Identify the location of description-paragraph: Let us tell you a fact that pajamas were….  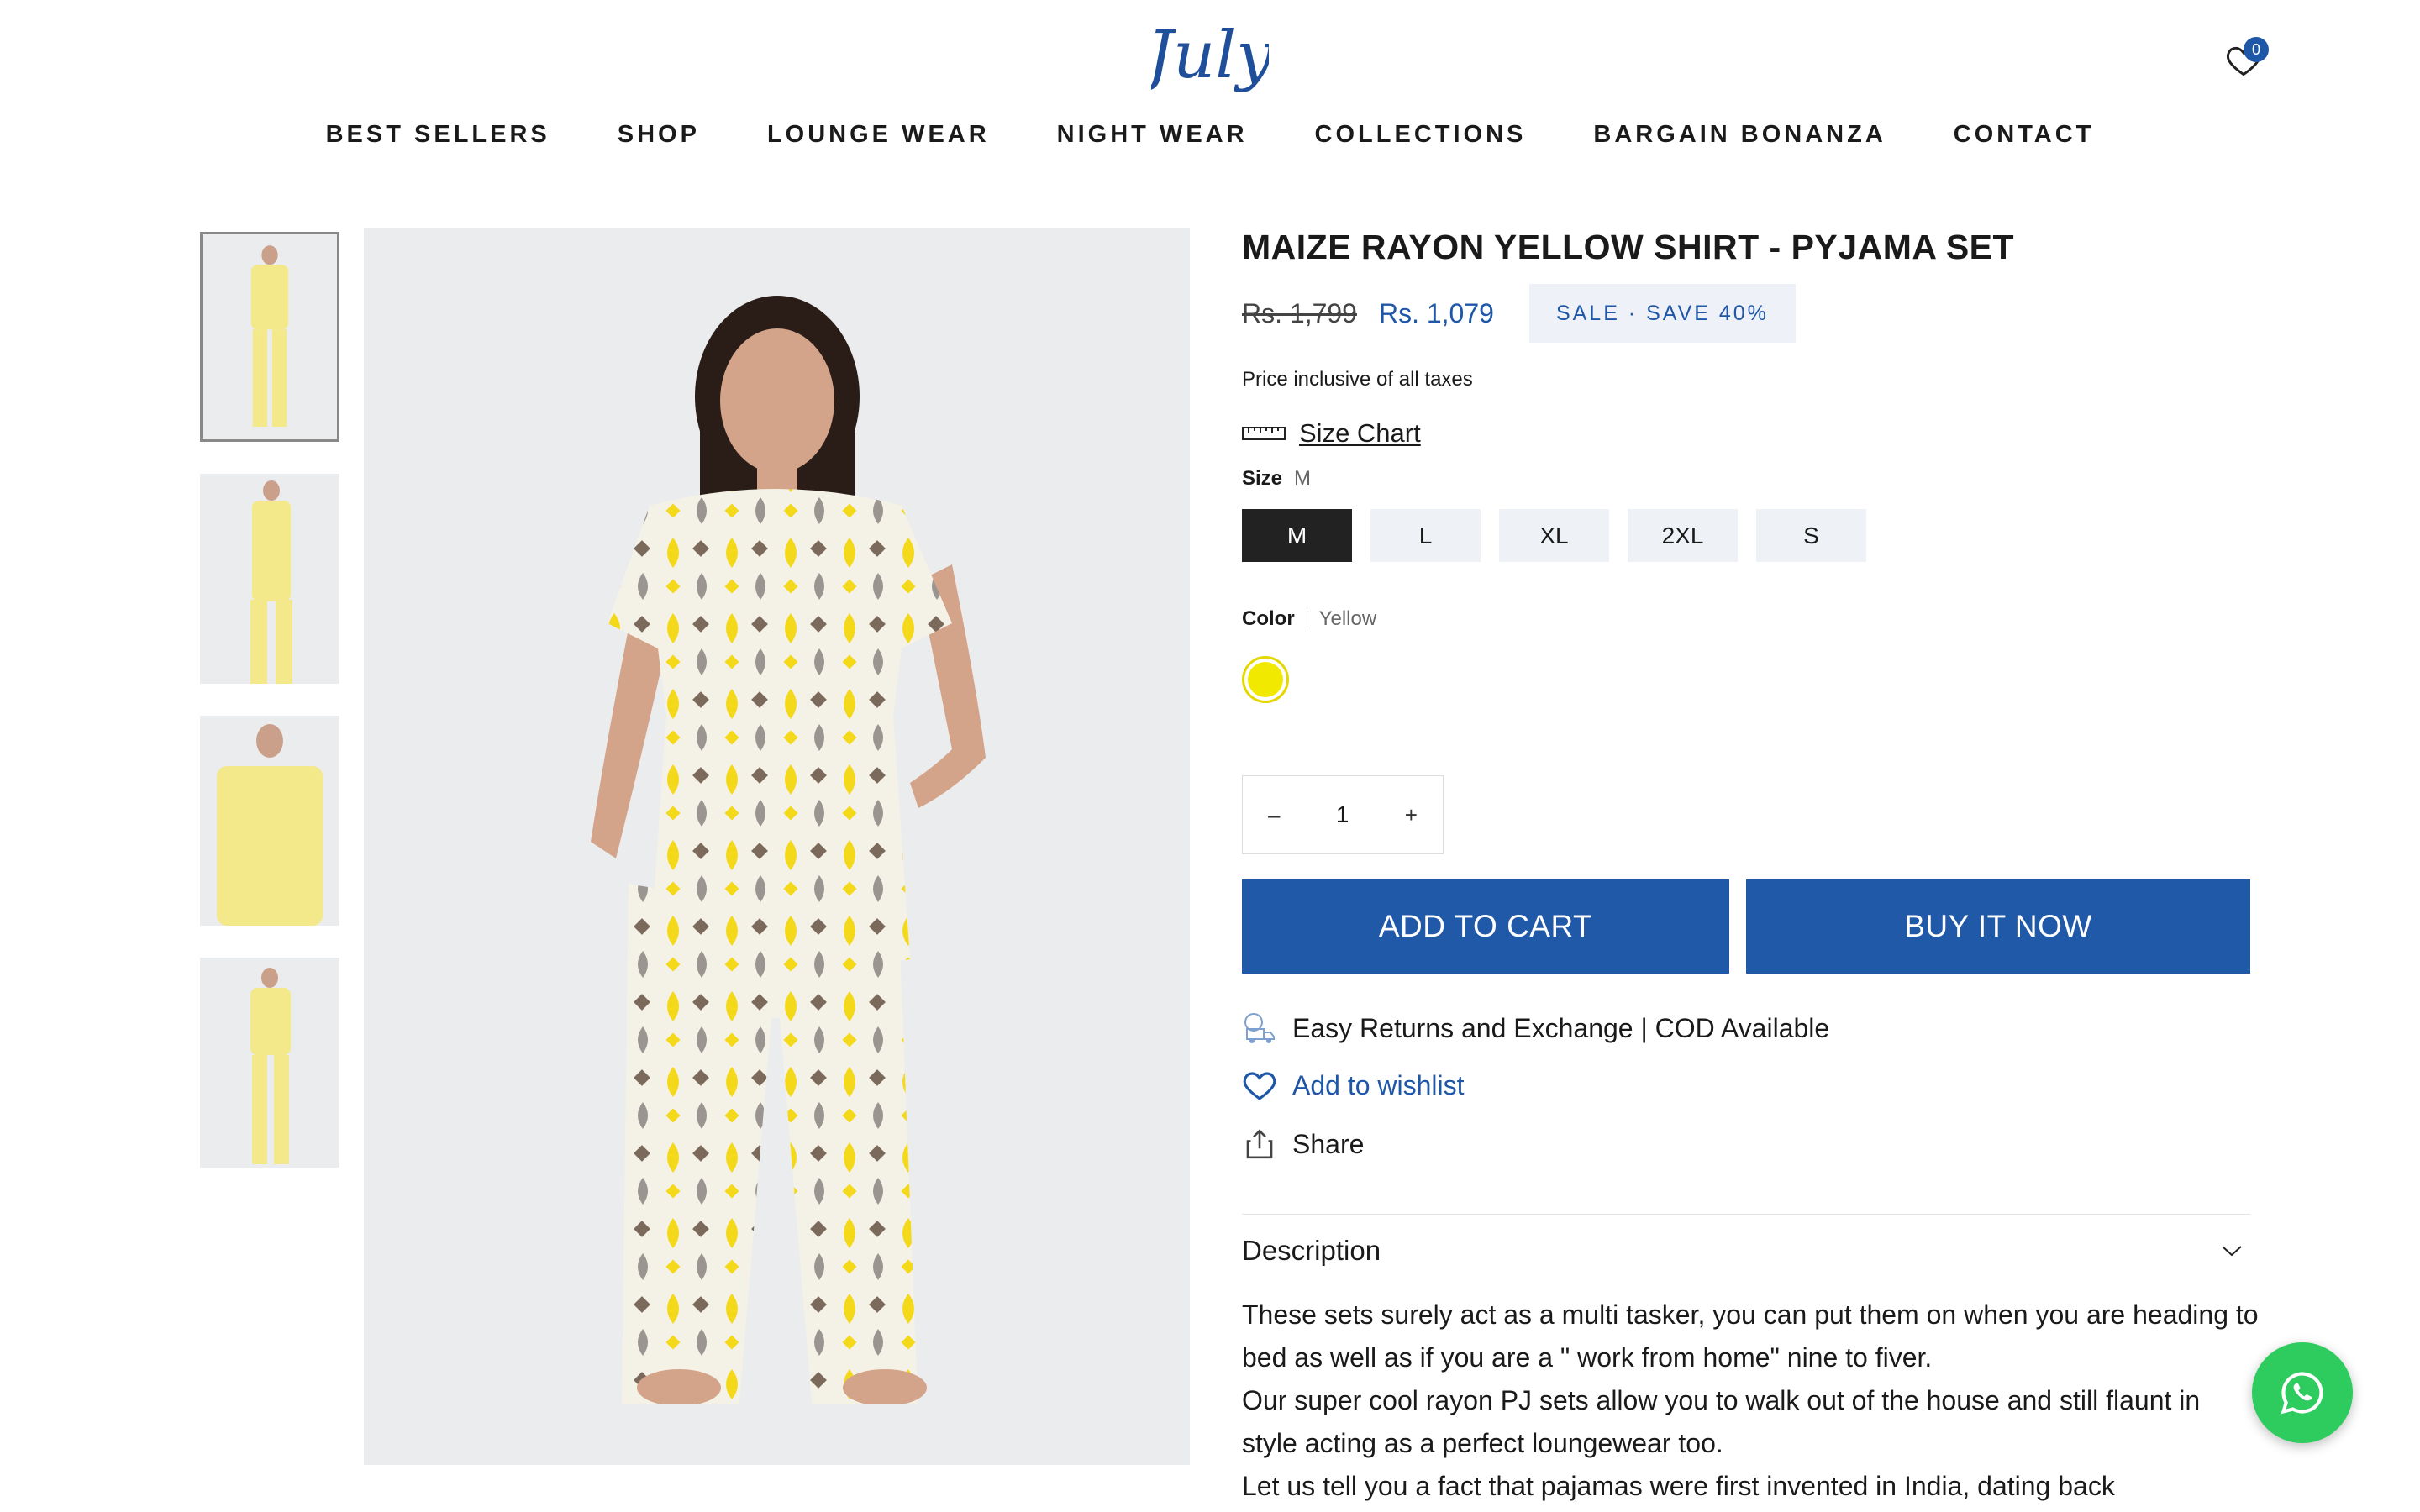
(1679, 1486).